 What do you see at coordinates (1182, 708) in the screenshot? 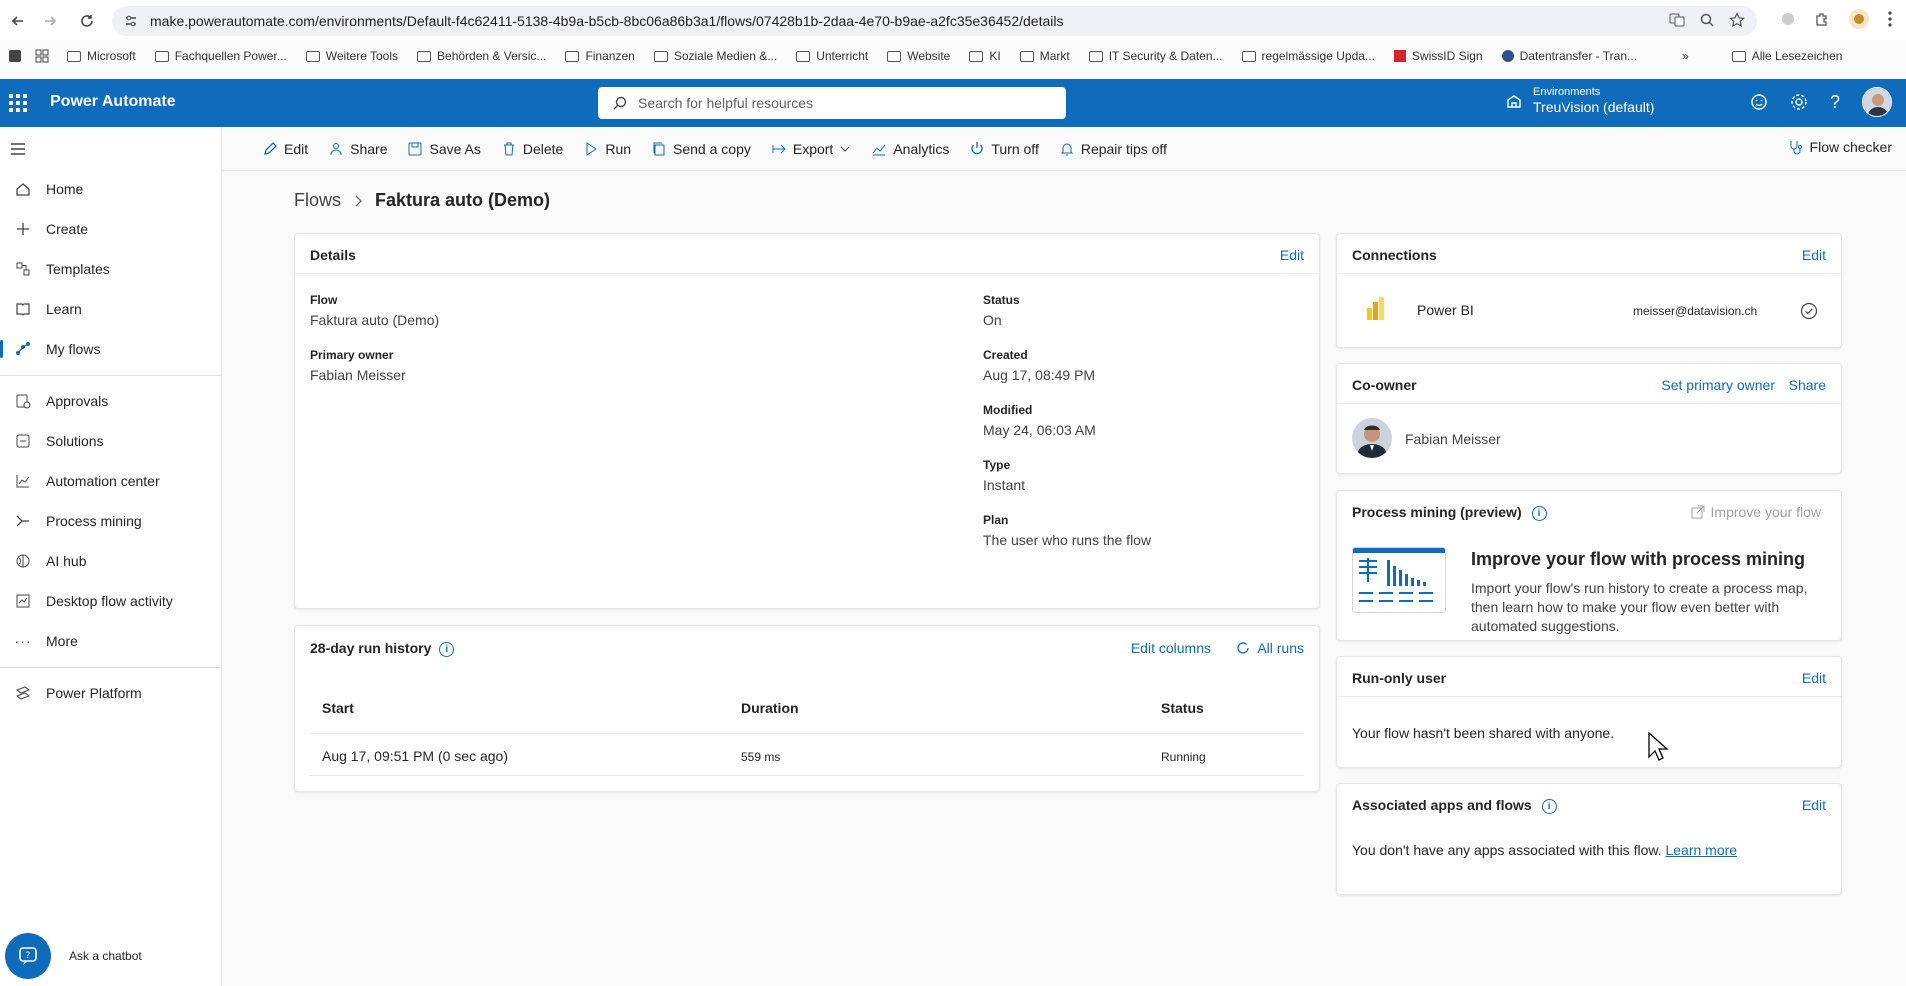
I see `column-header-status: Status` at bounding box center [1182, 708].